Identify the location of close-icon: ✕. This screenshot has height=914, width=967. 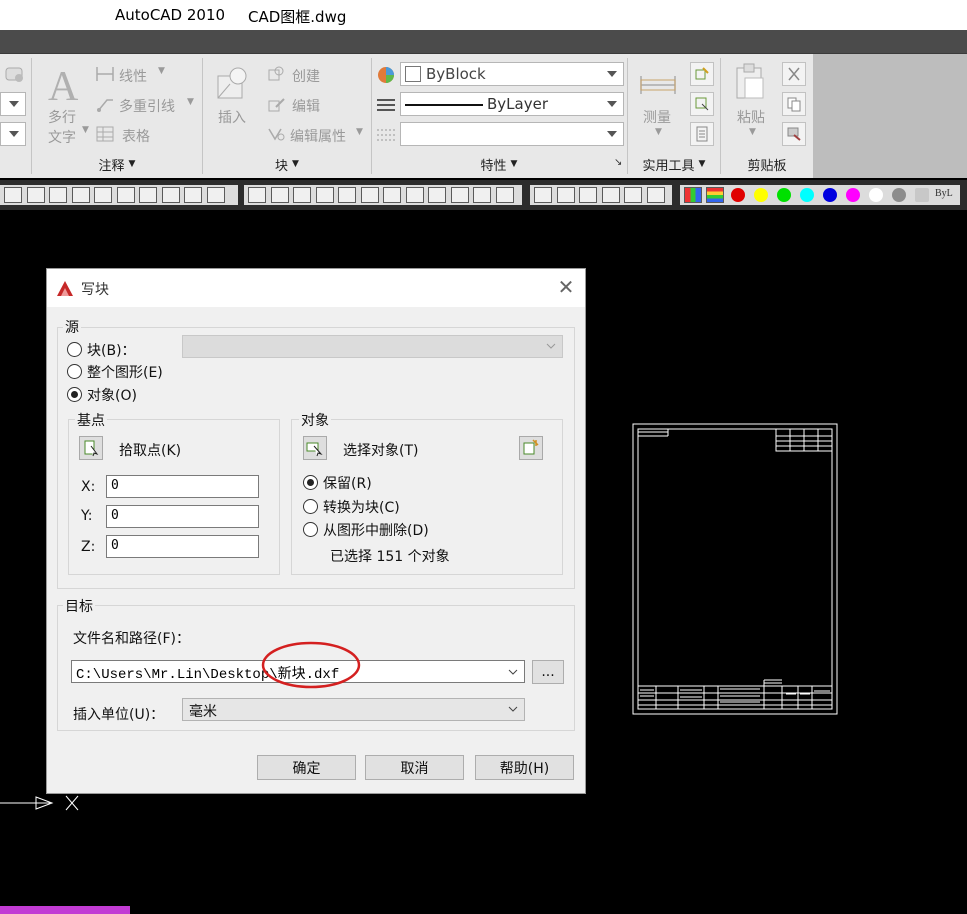
(566, 288).